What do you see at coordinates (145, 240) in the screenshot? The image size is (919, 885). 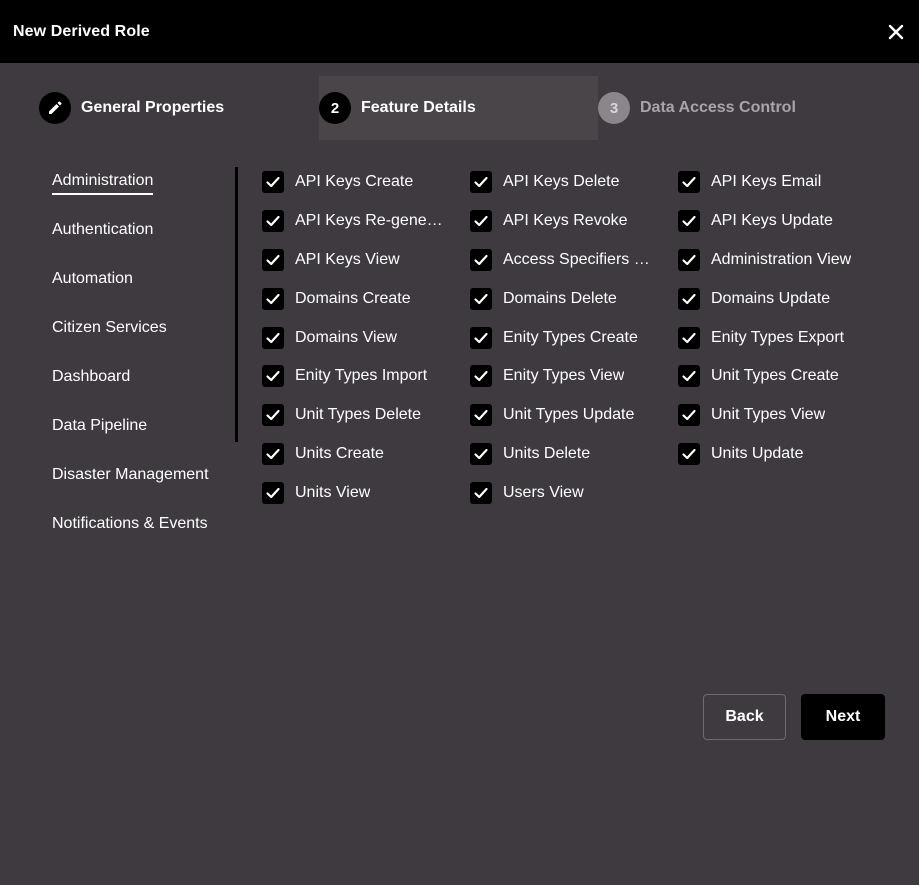 I see `sidebar-item-authentication: Authentication` at bounding box center [145, 240].